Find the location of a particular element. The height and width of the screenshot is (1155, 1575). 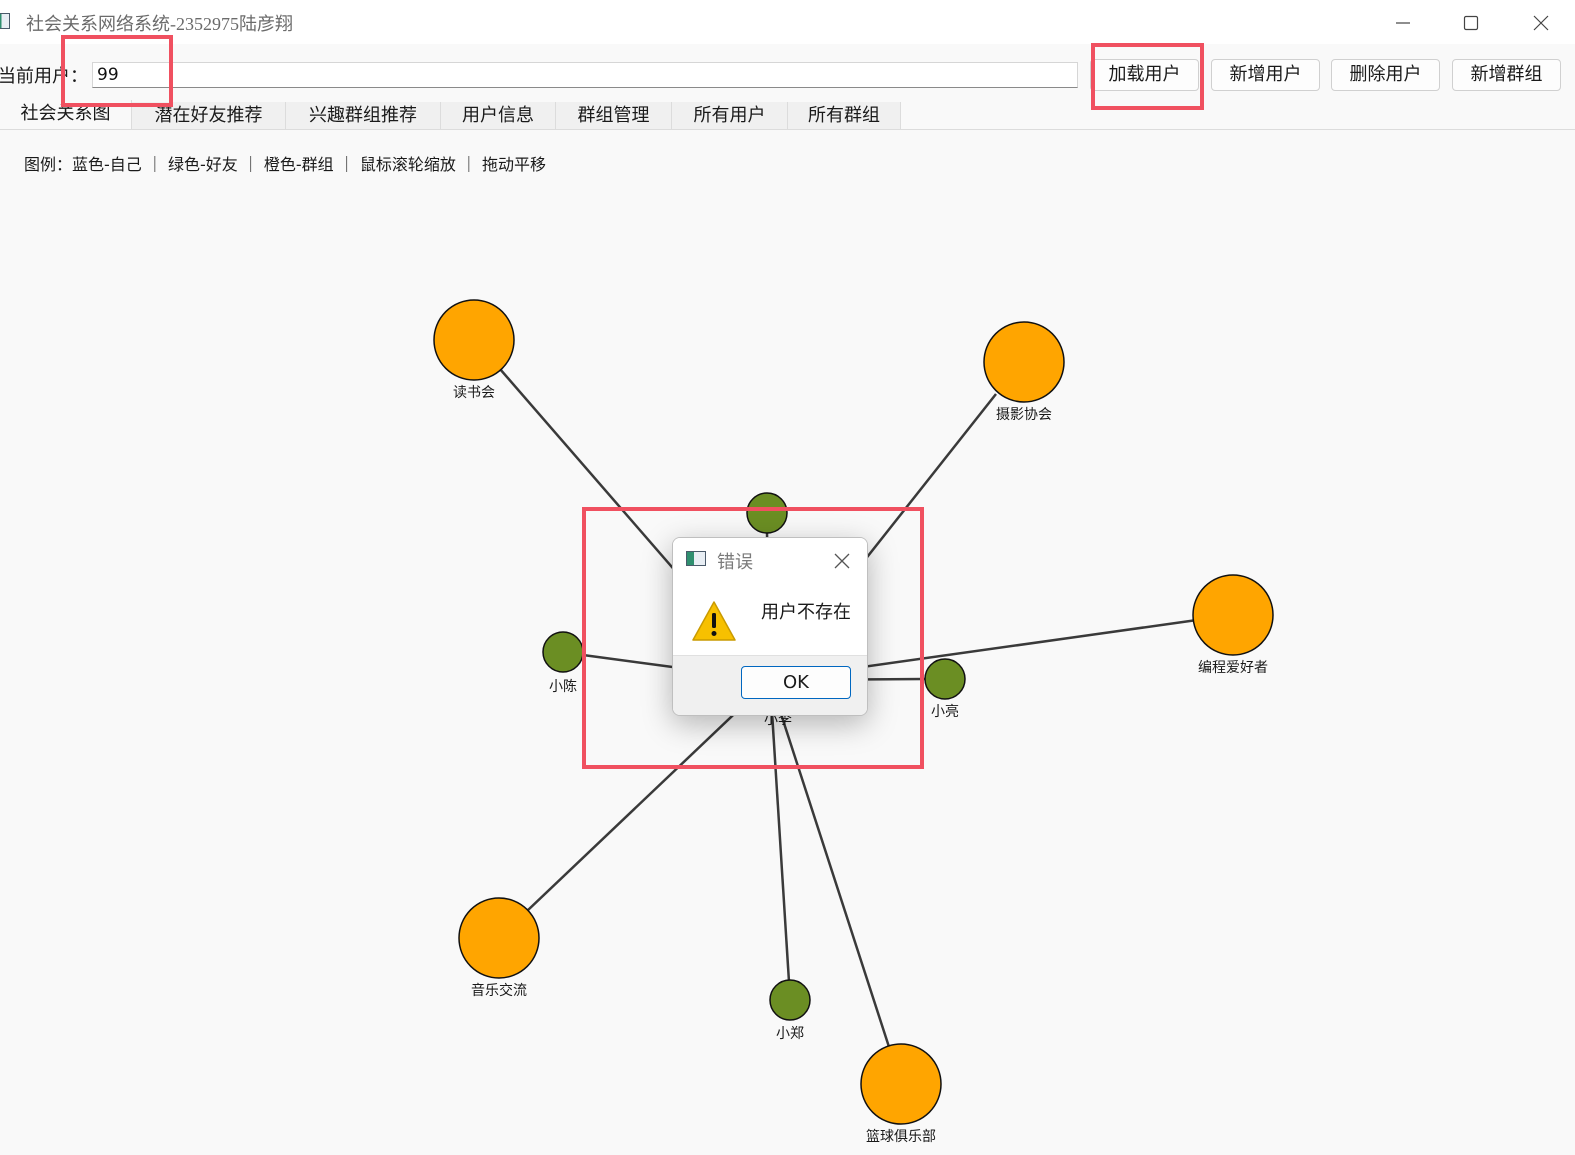

friend-label-xiaochen: 小陈 is located at coordinates (563, 686).